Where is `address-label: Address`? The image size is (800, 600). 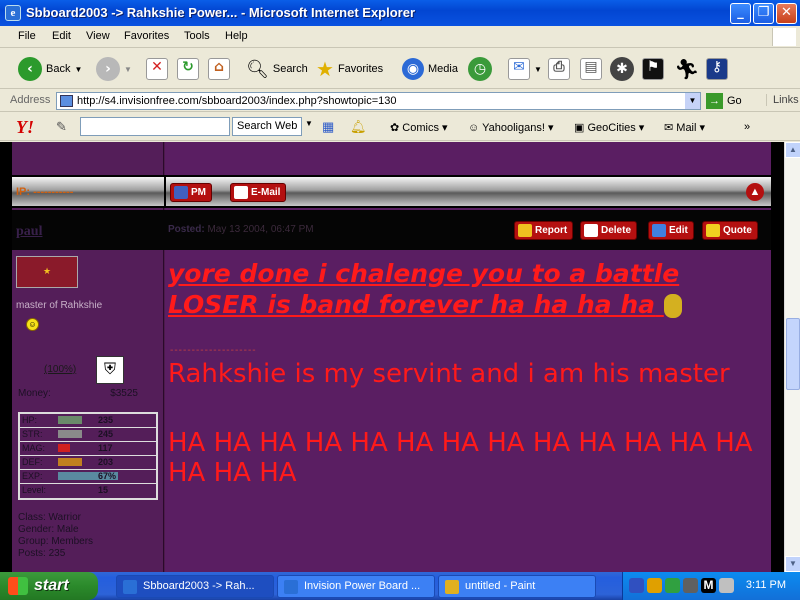
address-label: Address is located at coordinates (30, 100).